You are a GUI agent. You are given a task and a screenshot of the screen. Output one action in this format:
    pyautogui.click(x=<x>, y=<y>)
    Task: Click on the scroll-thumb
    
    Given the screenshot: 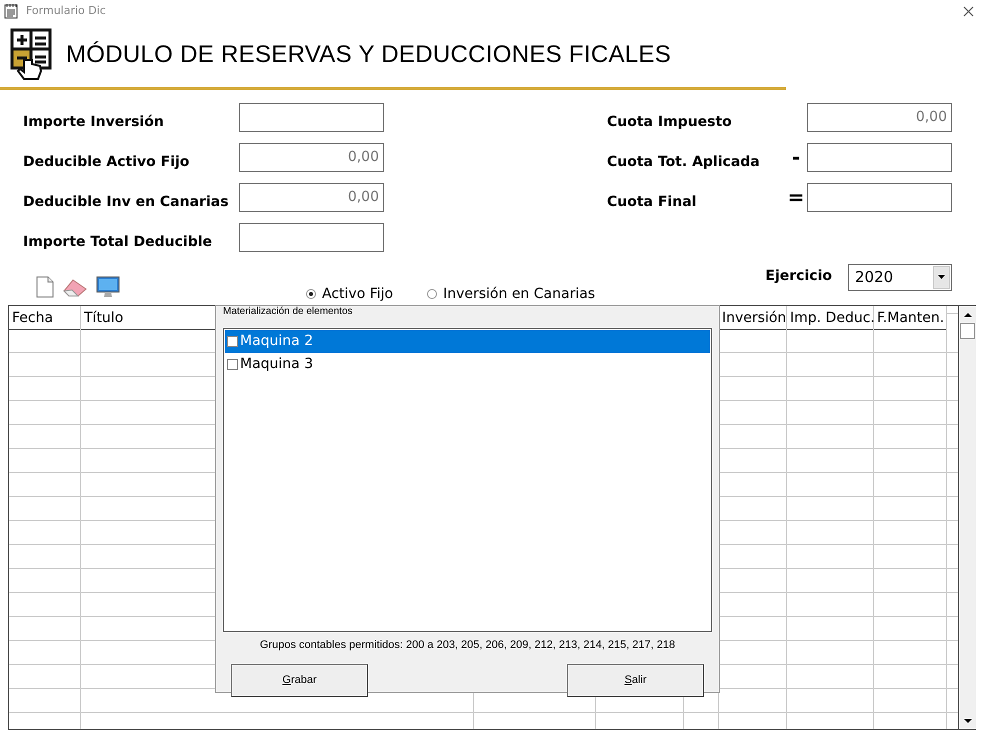 What is the action you would take?
    pyautogui.click(x=967, y=331)
    